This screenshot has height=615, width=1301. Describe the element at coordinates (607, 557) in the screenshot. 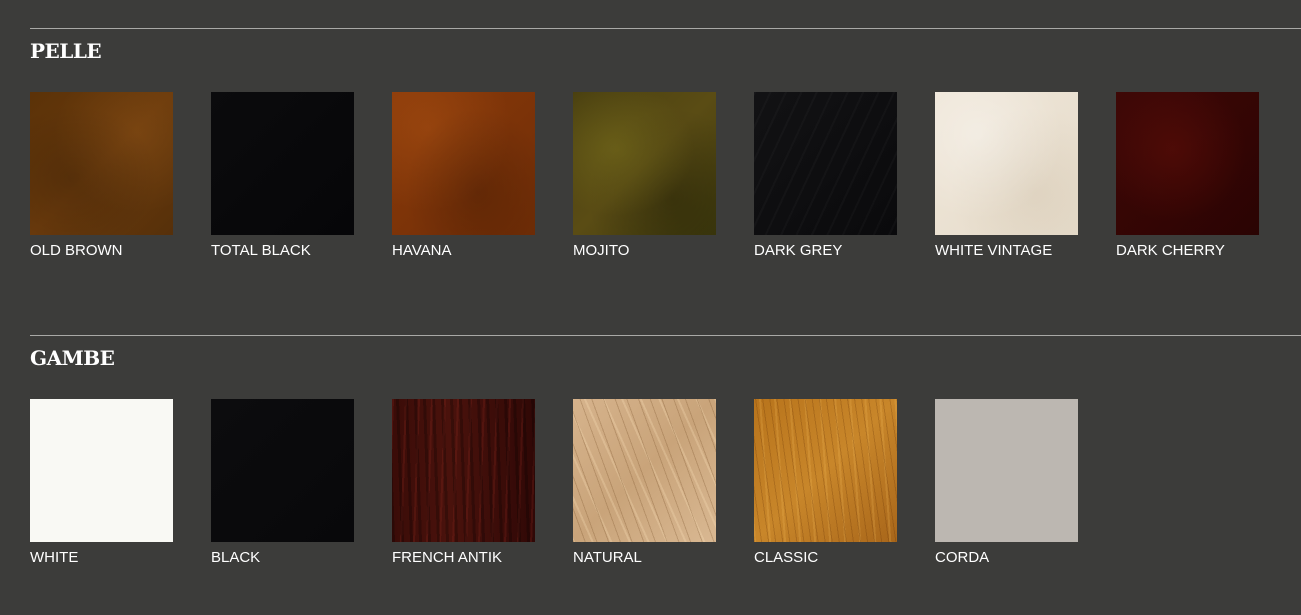

I see `swatch-label: NATURAL` at that location.